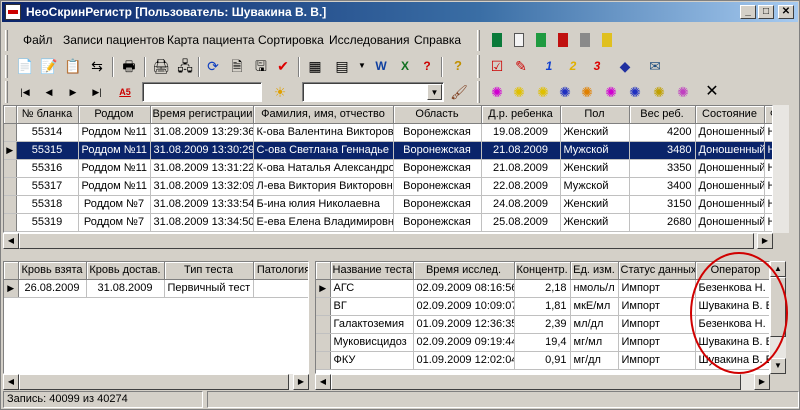 This screenshot has width=800, height=410. Describe the element at coordinates (185, 66) in the screenshot. I see `network-icon: 🖧` at that location.